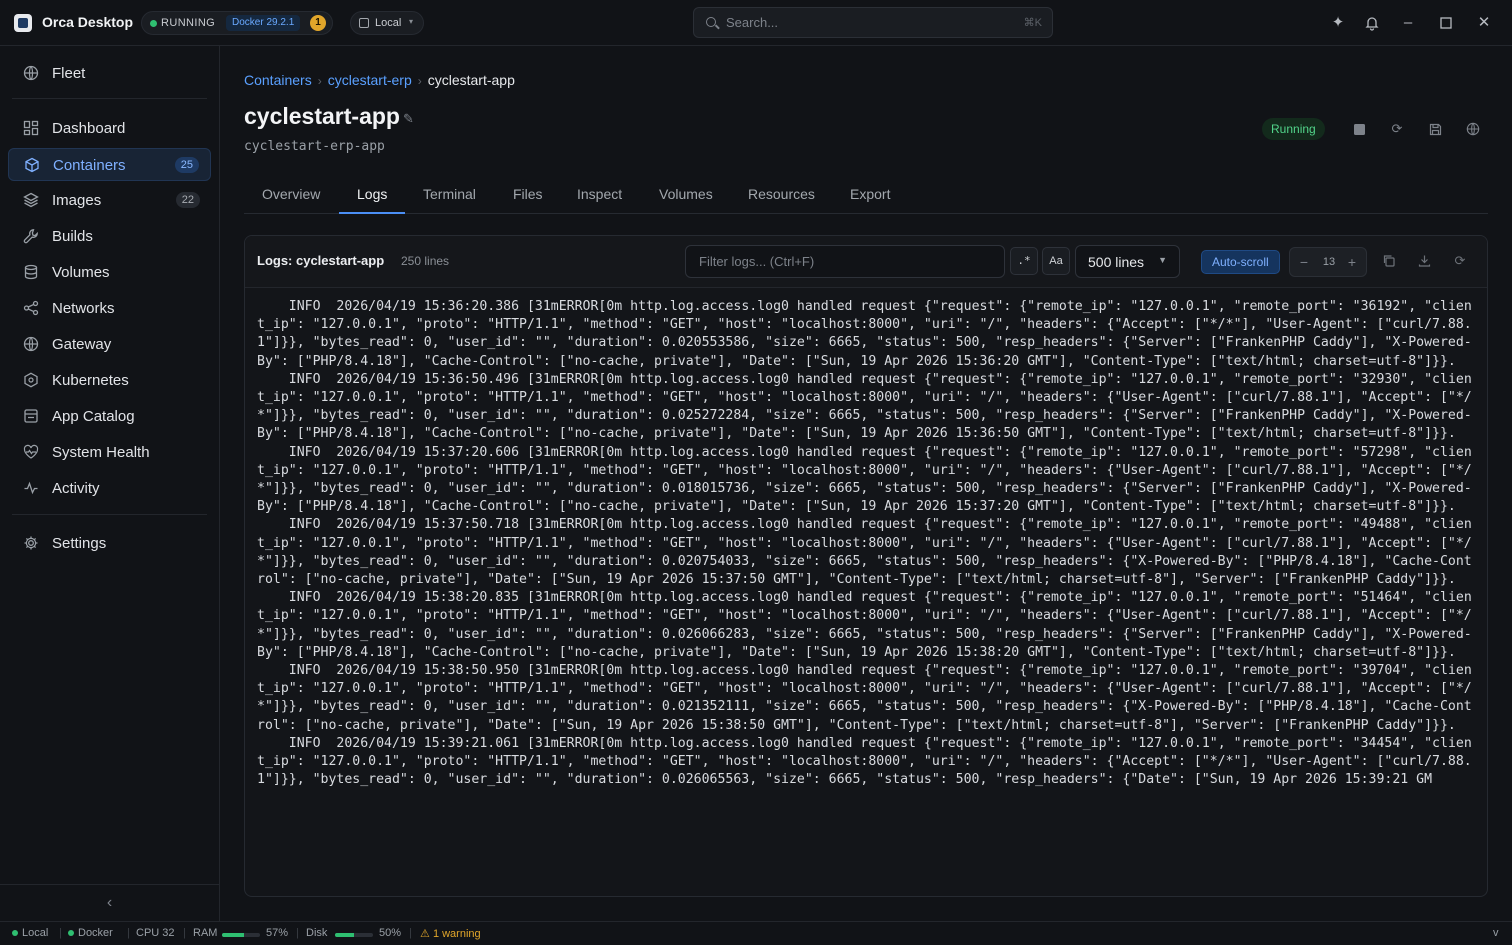 This screenshot has height=945, width=1512. Describe the element at coordinates (1304, 262) in the screenshot. I see `decrease-font-button: −` at that location.